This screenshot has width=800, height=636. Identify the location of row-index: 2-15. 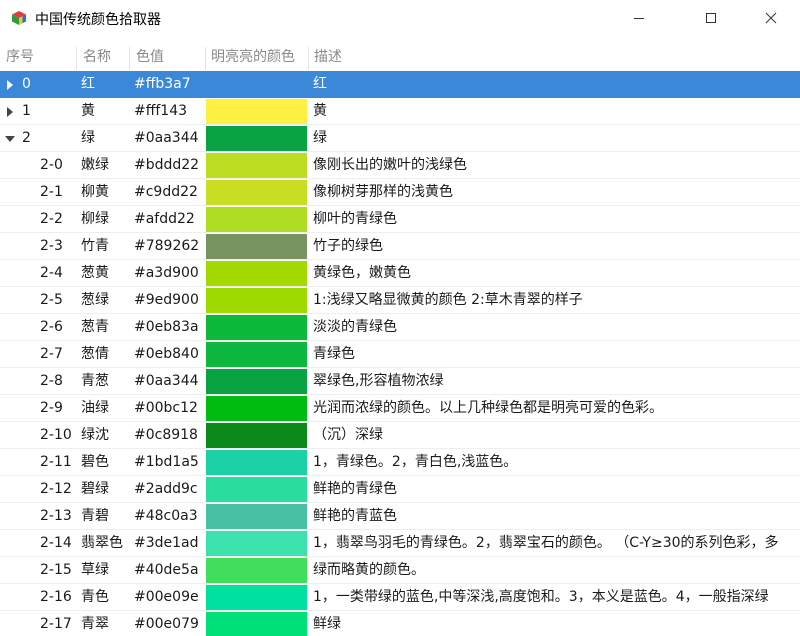
(56, 570).